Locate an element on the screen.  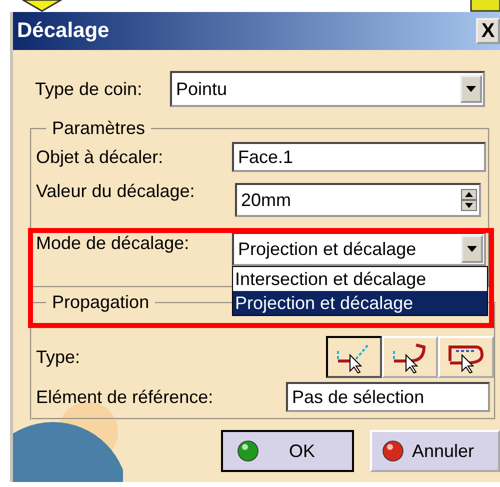
offset-label: Valeur du décalage: is located at coordinates (116, 191).